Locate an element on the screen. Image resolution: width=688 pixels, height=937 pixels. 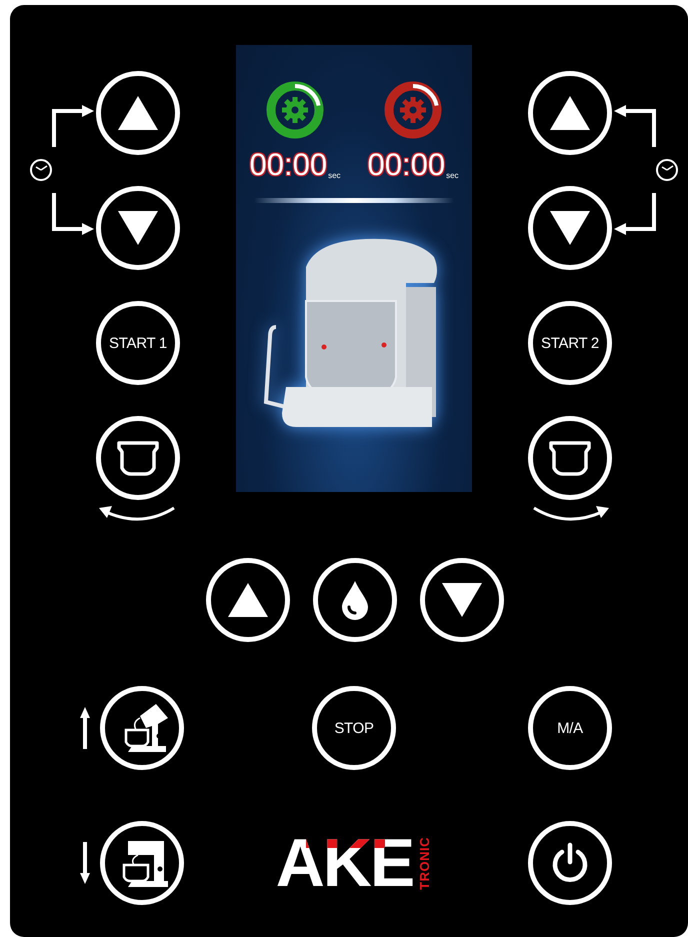
power-icon is located at coordinates (570, 863).